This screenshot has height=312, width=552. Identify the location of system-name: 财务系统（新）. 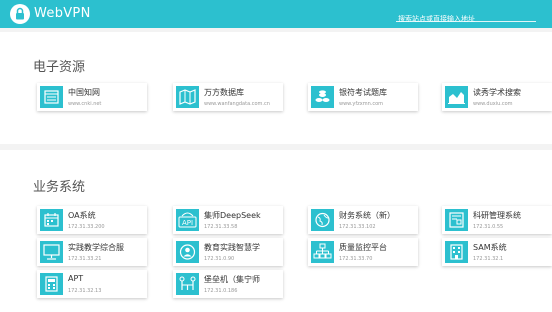
(367, 215).